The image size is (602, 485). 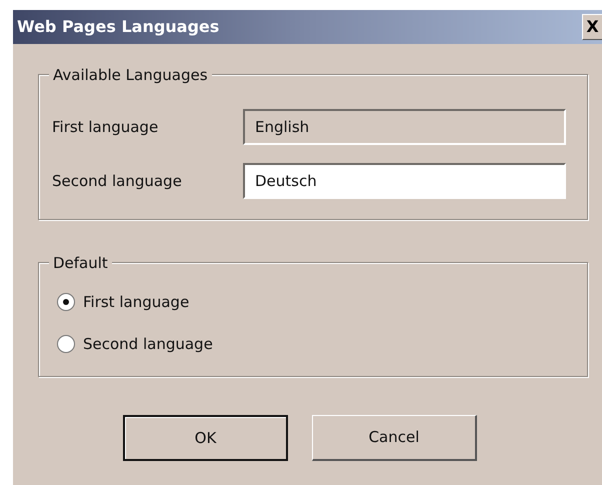 What do you see at coordinates (404, 181) in the screenshot?
I see `text-field: Deutsch` at bounding box center [404, 181].